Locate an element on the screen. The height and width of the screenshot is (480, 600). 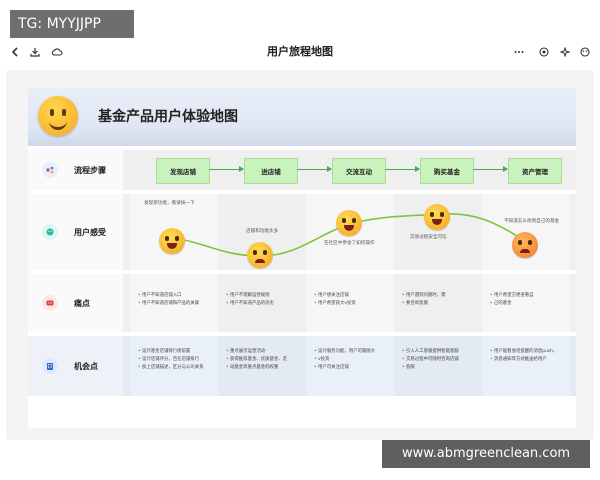
happy-emoji-icon is located at coordinates (437, 217).